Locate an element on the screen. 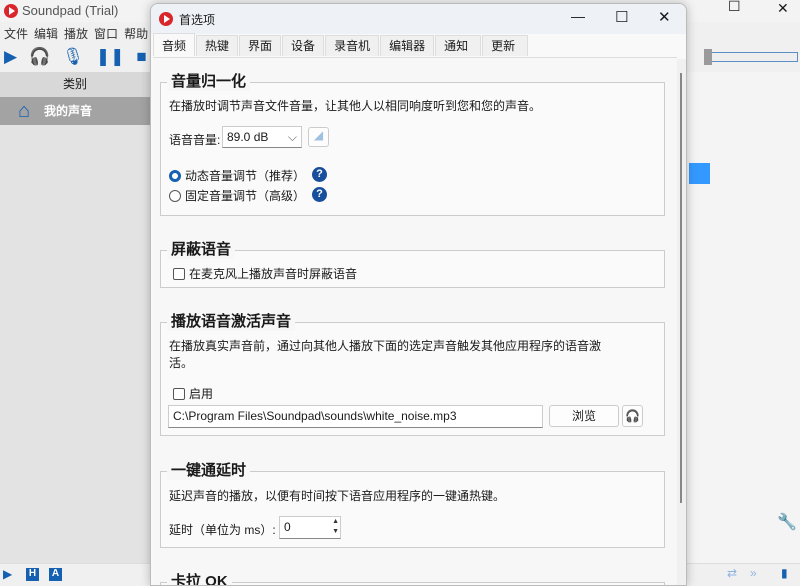 This screenshot has height=586, width=800. delay-stepper: 0 ▲ ▼ is located at coordinates (310, 527).